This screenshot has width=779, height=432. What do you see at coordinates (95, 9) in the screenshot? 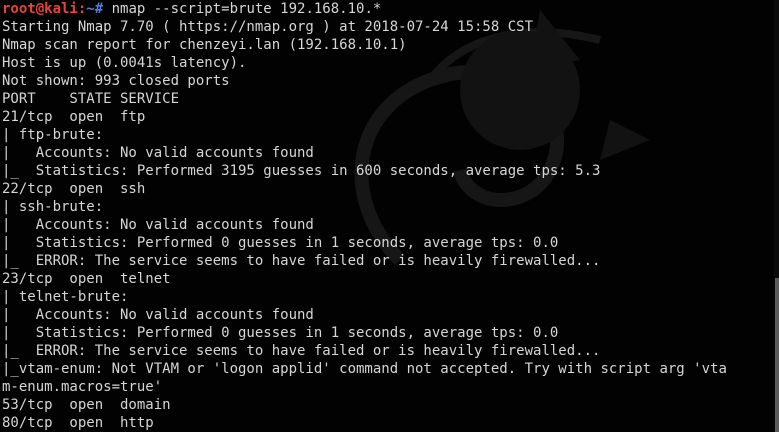
I see `prompt-path: ~#` at bounding box center [95, 9].